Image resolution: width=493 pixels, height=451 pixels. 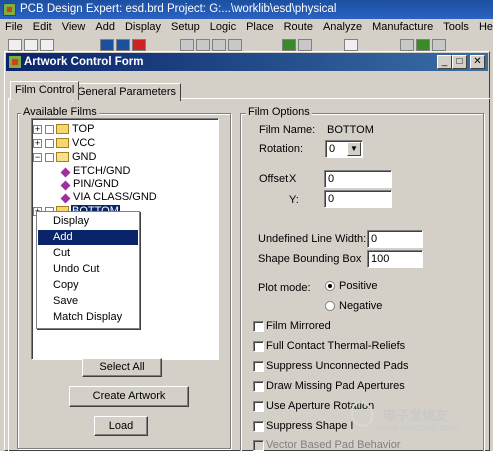 What do you see at coordinates (258, 445) in the screenshot?
I see `vector-based-pad-behavior-checkbox` at bounding box center [258, 445].